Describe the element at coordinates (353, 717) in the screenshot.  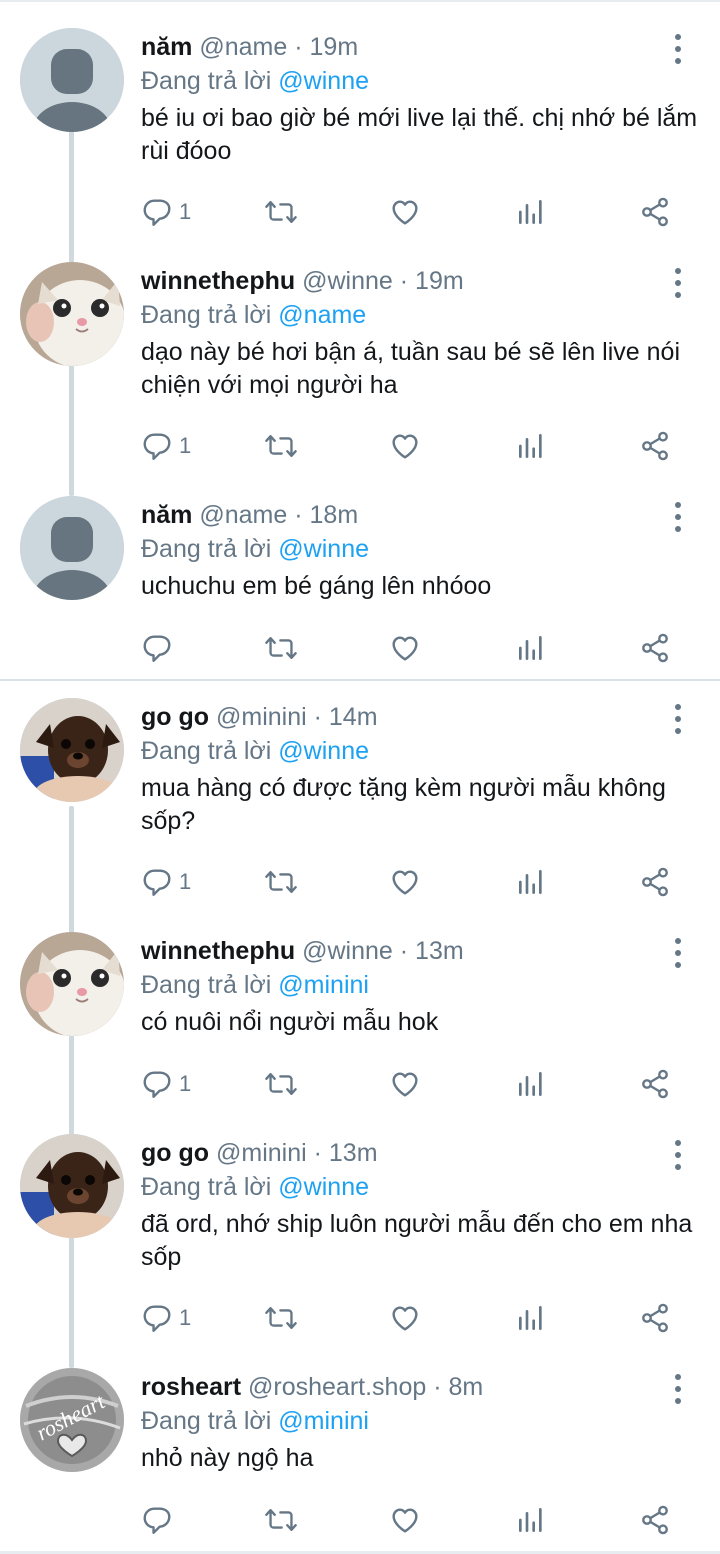
I see `timestamp: 14m` at that location.